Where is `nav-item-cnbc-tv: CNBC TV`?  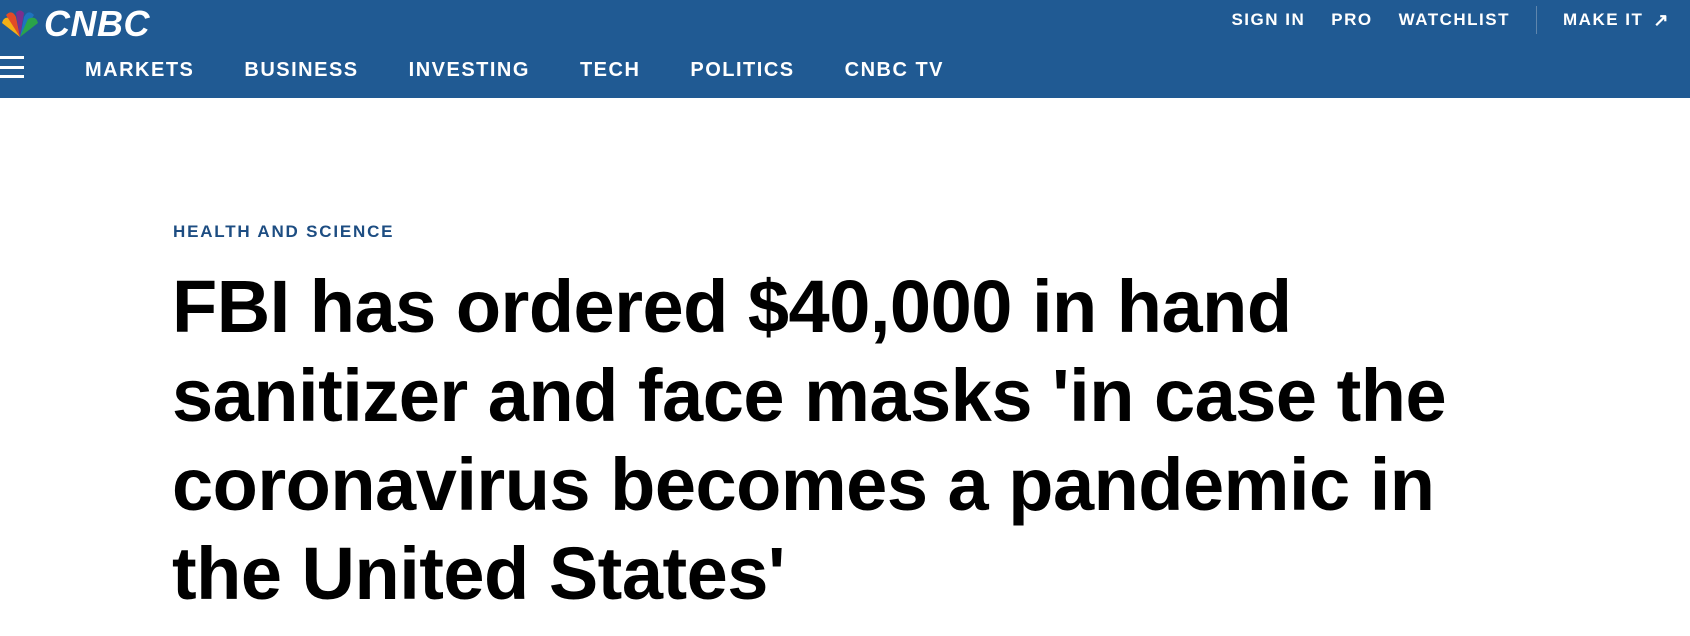 nav-item-cnbc-tv: CNBC TV is located at coordinates (894, 70).